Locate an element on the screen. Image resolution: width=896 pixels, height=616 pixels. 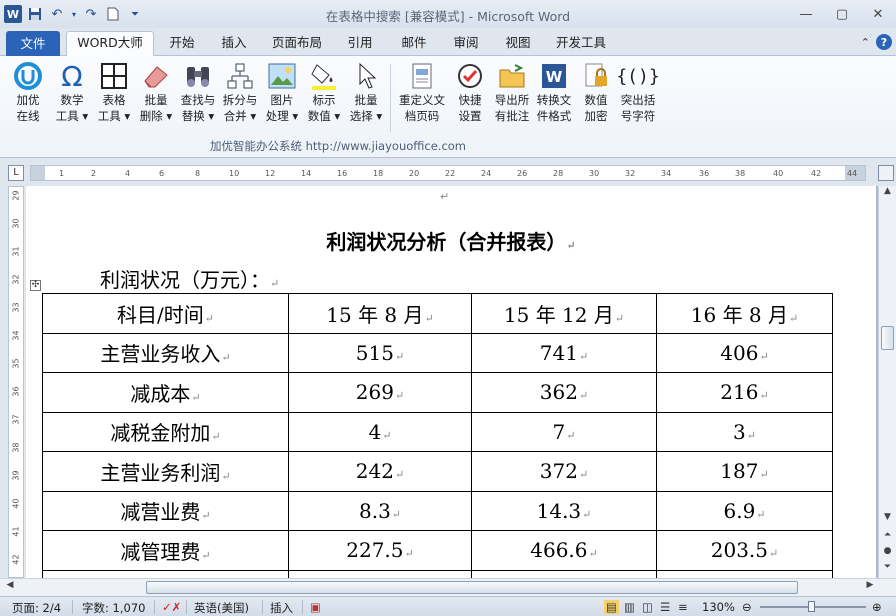
zoom-out-icon: ⊖ is located at coordinates (747, 607).